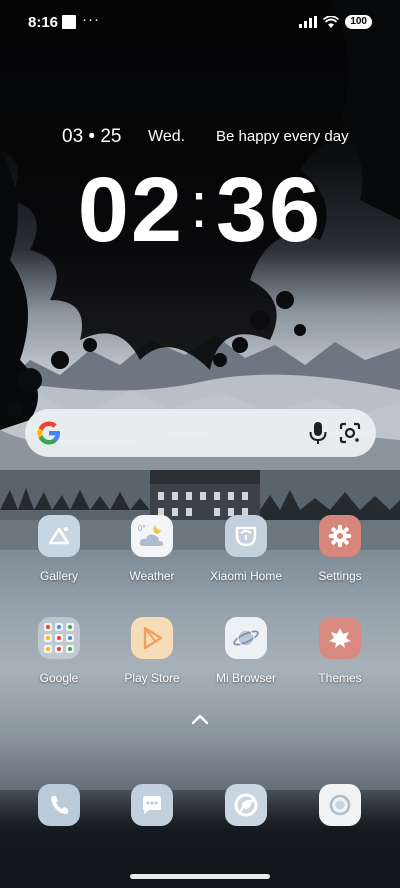 This screenshot has width=400, height=888. Describe the element at coordinates (200, 876) in the screenshot. I see `gesture-home-bar` at that location.